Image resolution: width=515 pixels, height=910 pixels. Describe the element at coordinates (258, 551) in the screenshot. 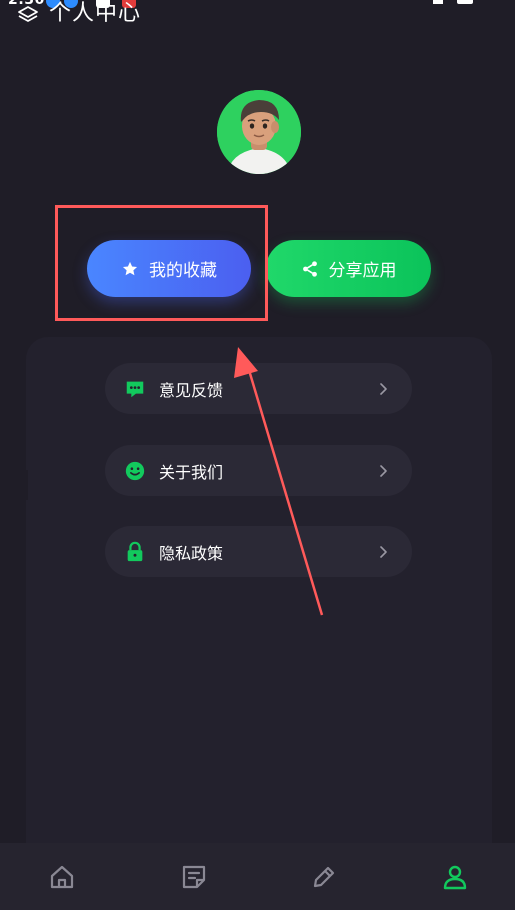

I see `menu-item-privacy: 隐私政策` at that location.